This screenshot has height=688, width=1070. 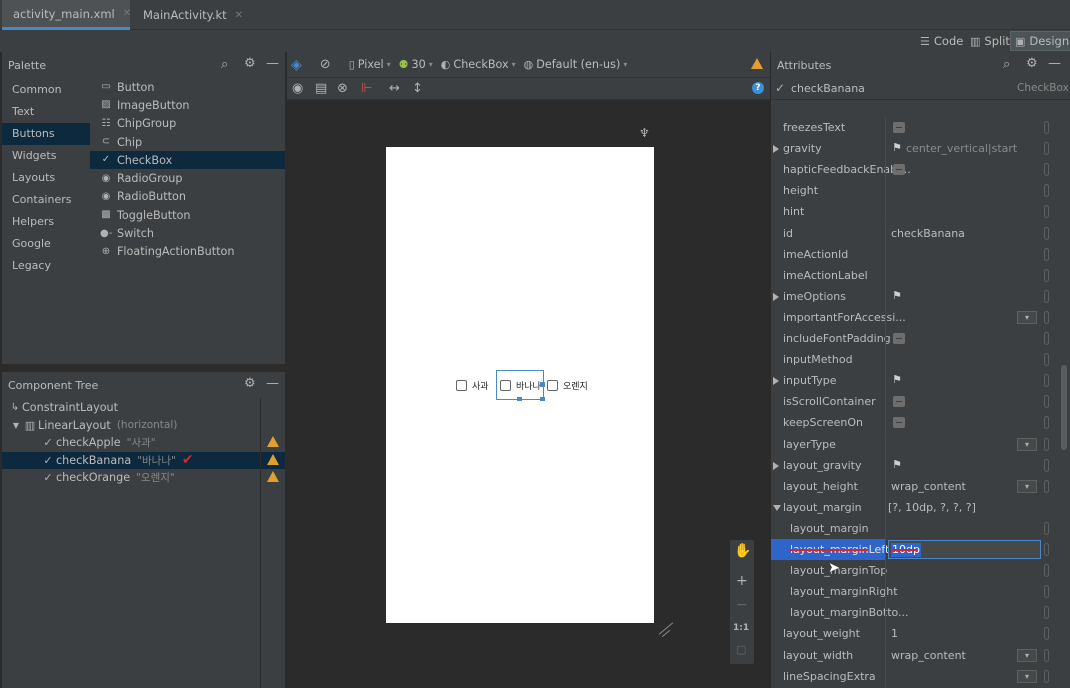 I want to click on attribute-row: lineSpacingExtra ▾, so click(x=913, y=676).